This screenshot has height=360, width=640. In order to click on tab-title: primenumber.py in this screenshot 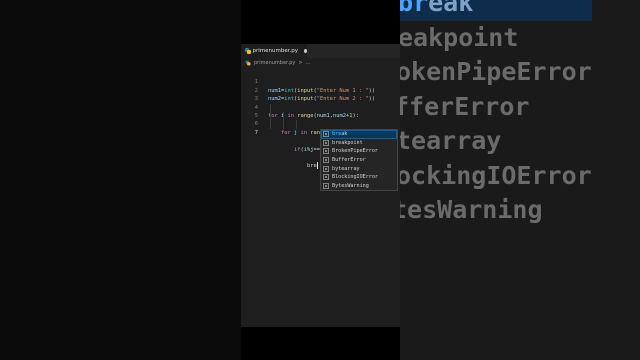, I will do `click(275, 51)`.